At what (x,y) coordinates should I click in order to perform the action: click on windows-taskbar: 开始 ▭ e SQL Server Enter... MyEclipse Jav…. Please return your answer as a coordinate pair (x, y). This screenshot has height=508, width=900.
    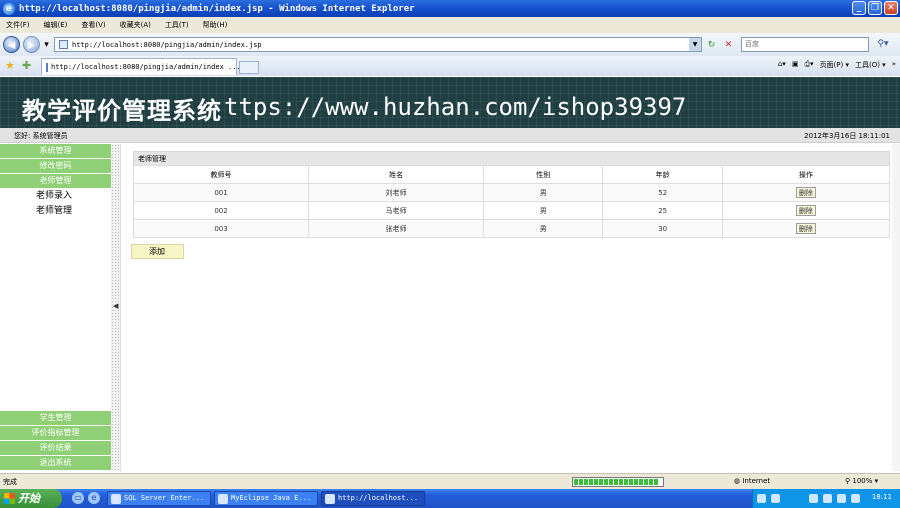
    Looking at the image, I should click on (450, 498).